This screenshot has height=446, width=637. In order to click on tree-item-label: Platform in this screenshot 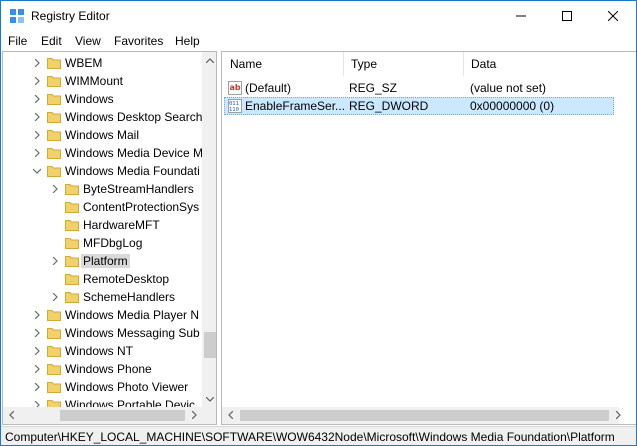, I will do `click(105, 261)`.